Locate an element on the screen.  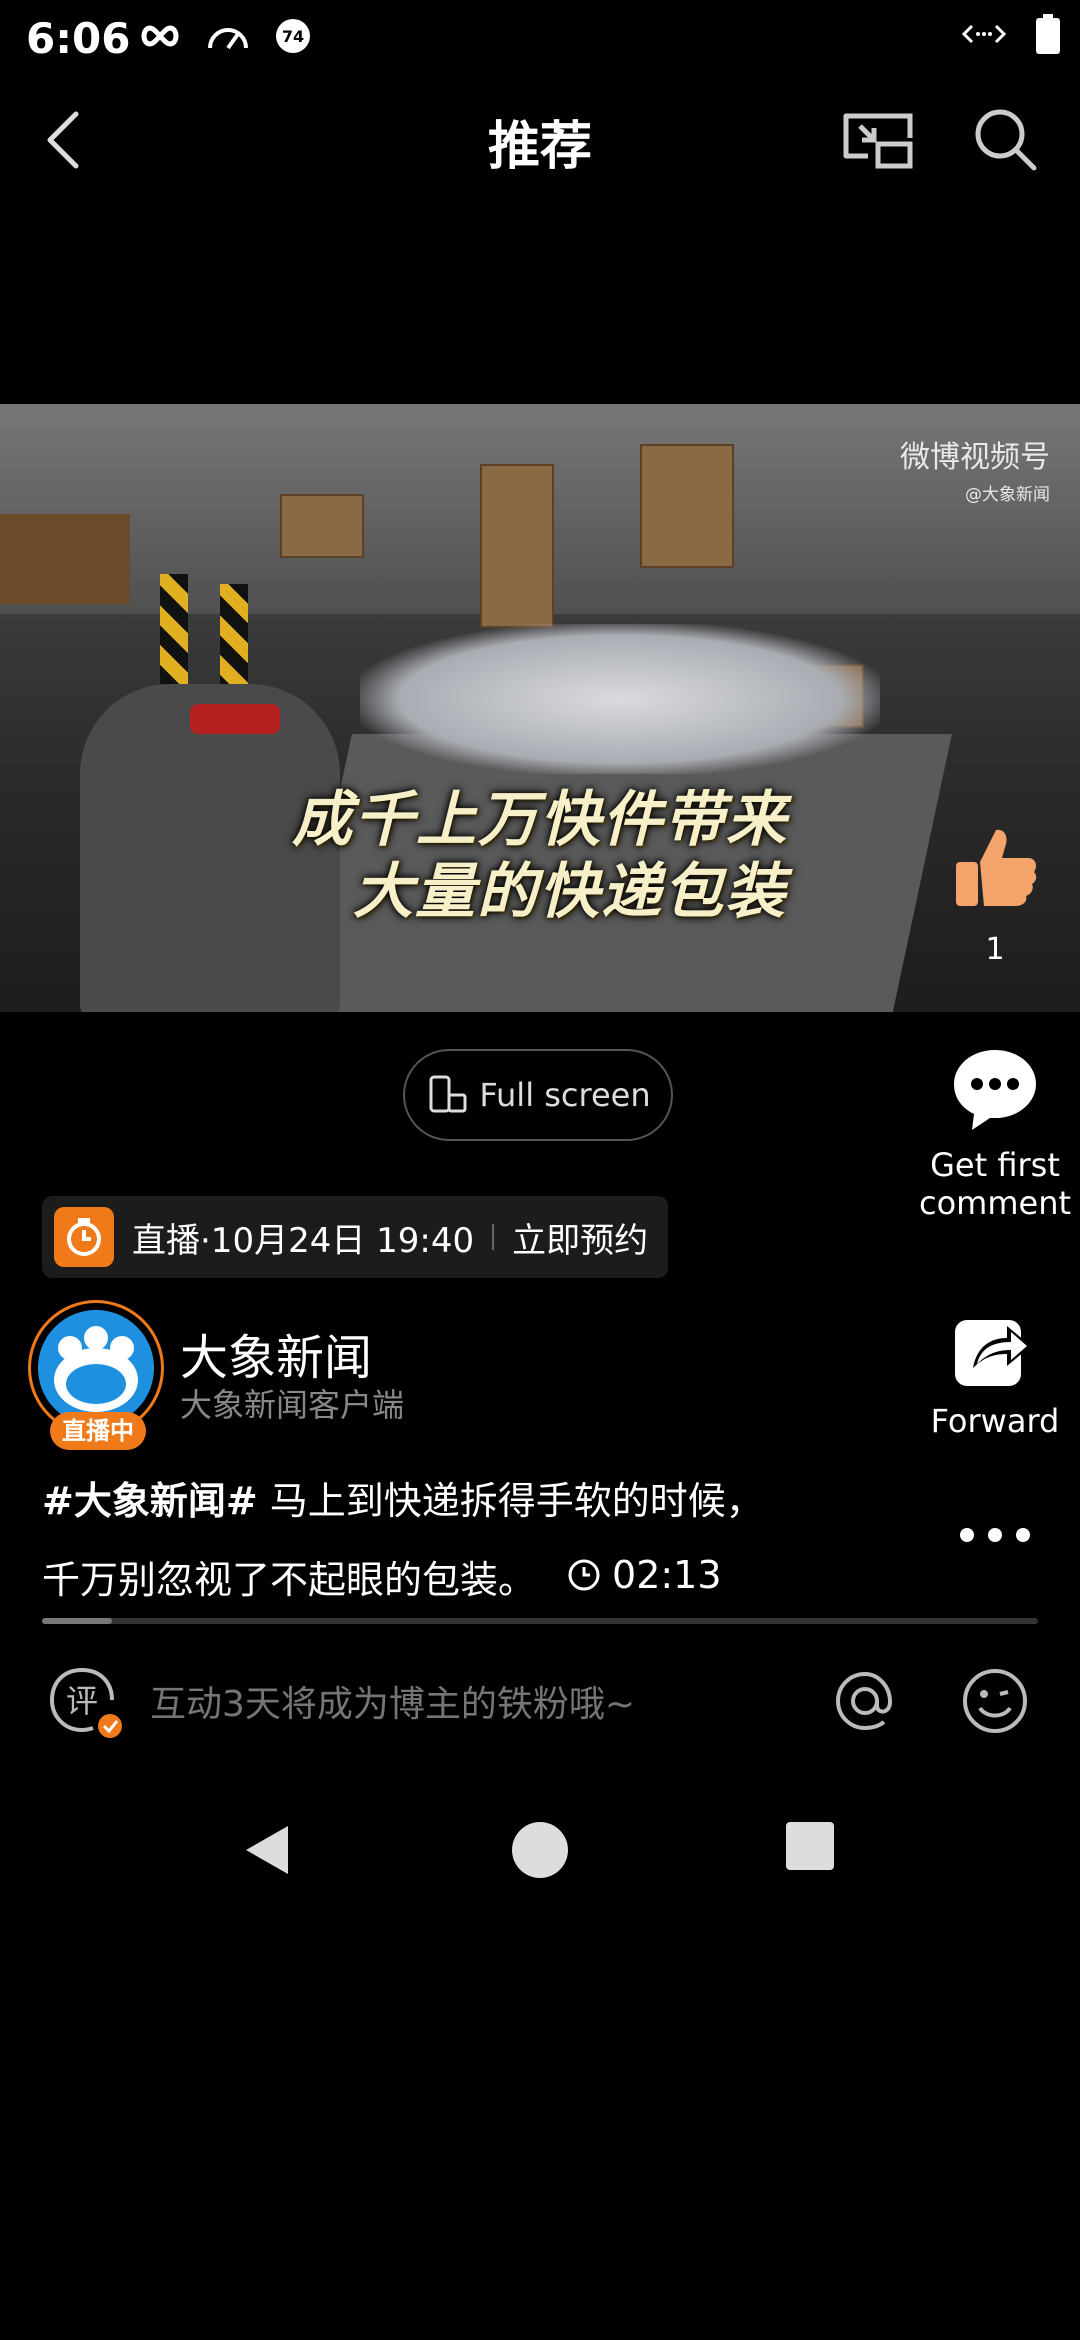
live-reservation-bar: 直播·10月24日 19:40 立即预约 is located at coordinates (355, 1237).